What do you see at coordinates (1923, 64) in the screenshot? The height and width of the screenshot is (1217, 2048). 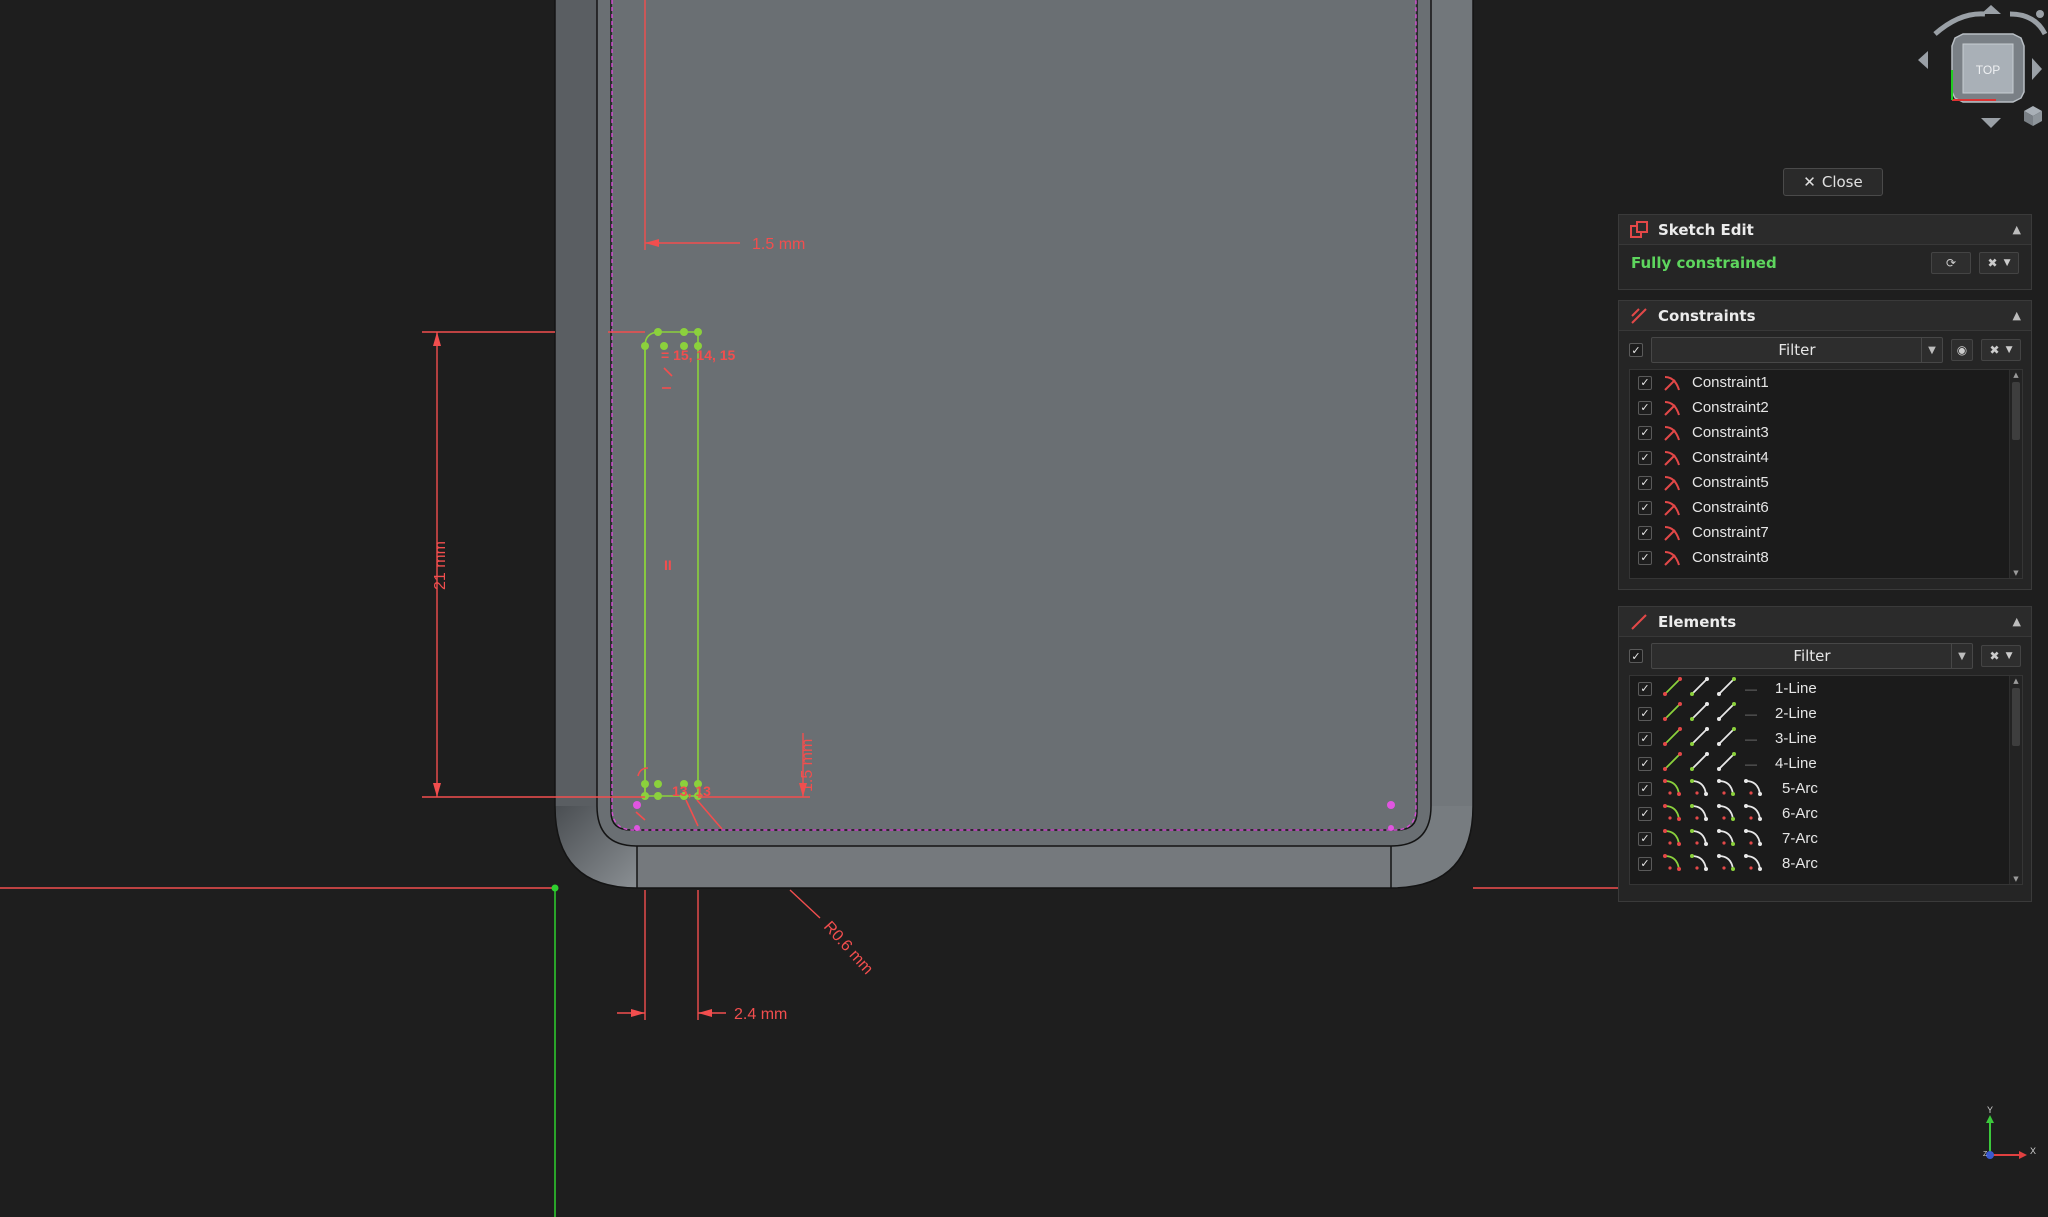 I see `arrow-left-icon` at bounding box center [1923, 64].